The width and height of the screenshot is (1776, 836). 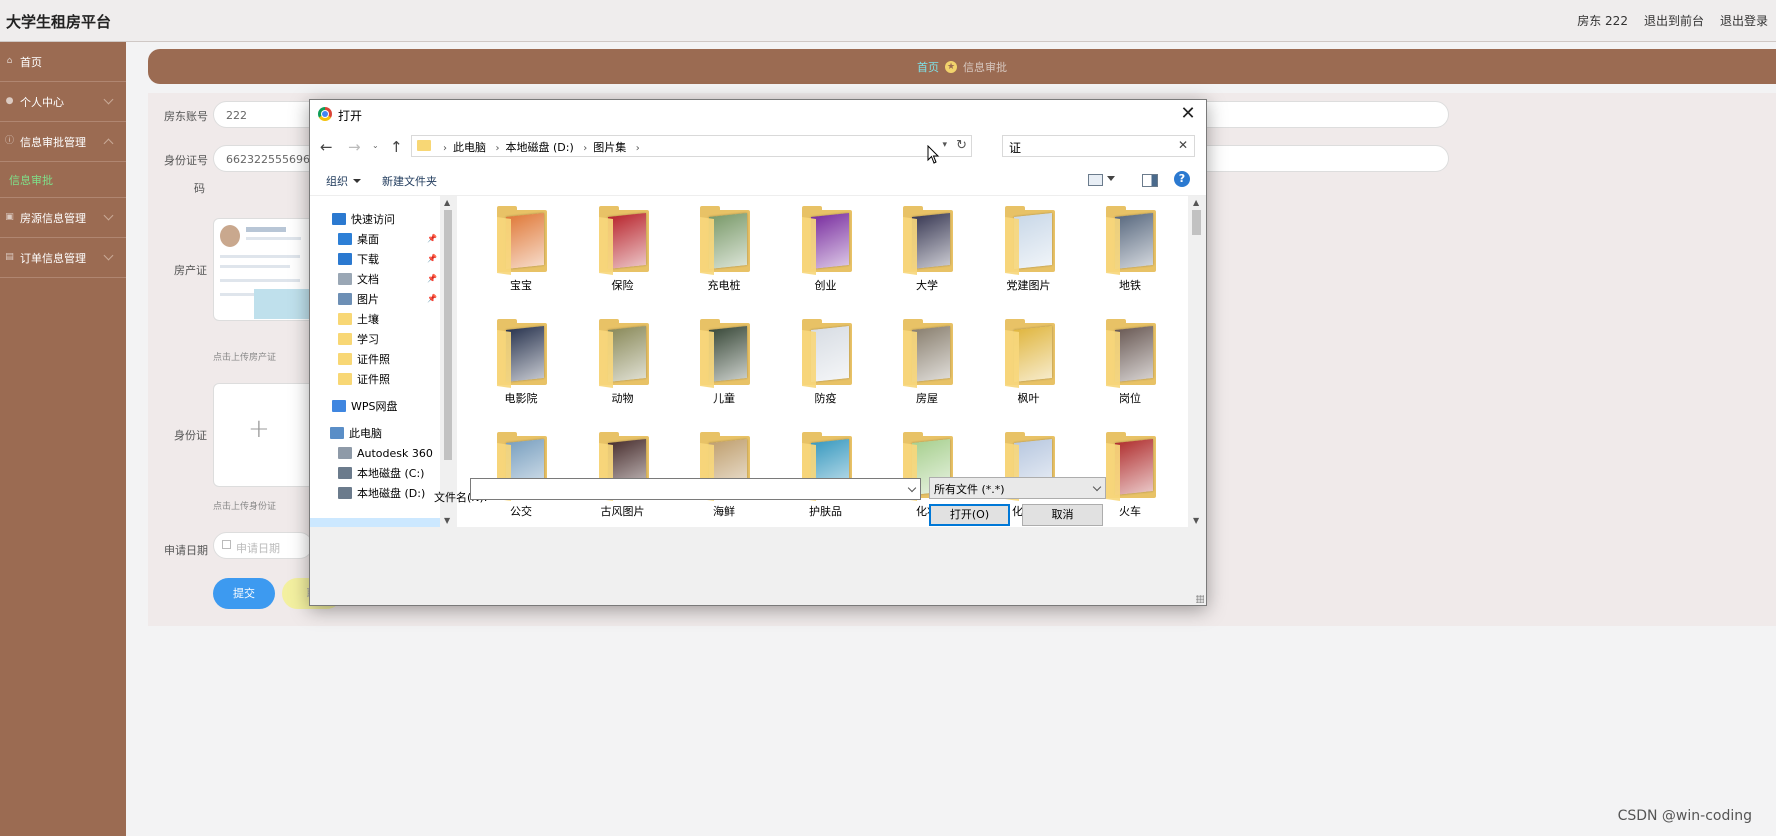 I want to click on folder-tile: 充电桩, so click(x=724, y=246).